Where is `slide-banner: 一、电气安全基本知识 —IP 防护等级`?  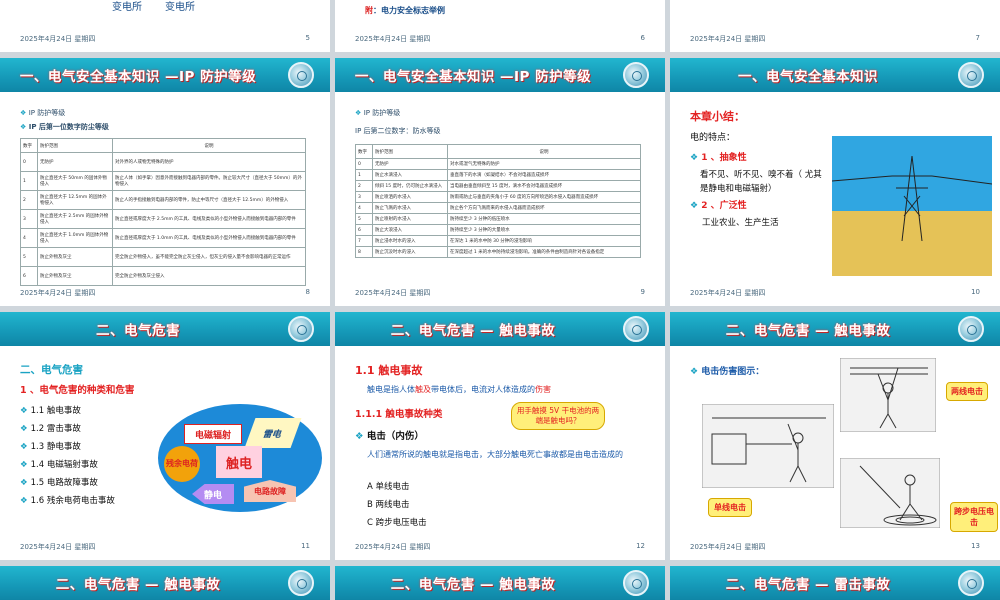
slide-banner: 一、电气安全基本知识 —IP 防护等级 is located at coordinates (500, 75).